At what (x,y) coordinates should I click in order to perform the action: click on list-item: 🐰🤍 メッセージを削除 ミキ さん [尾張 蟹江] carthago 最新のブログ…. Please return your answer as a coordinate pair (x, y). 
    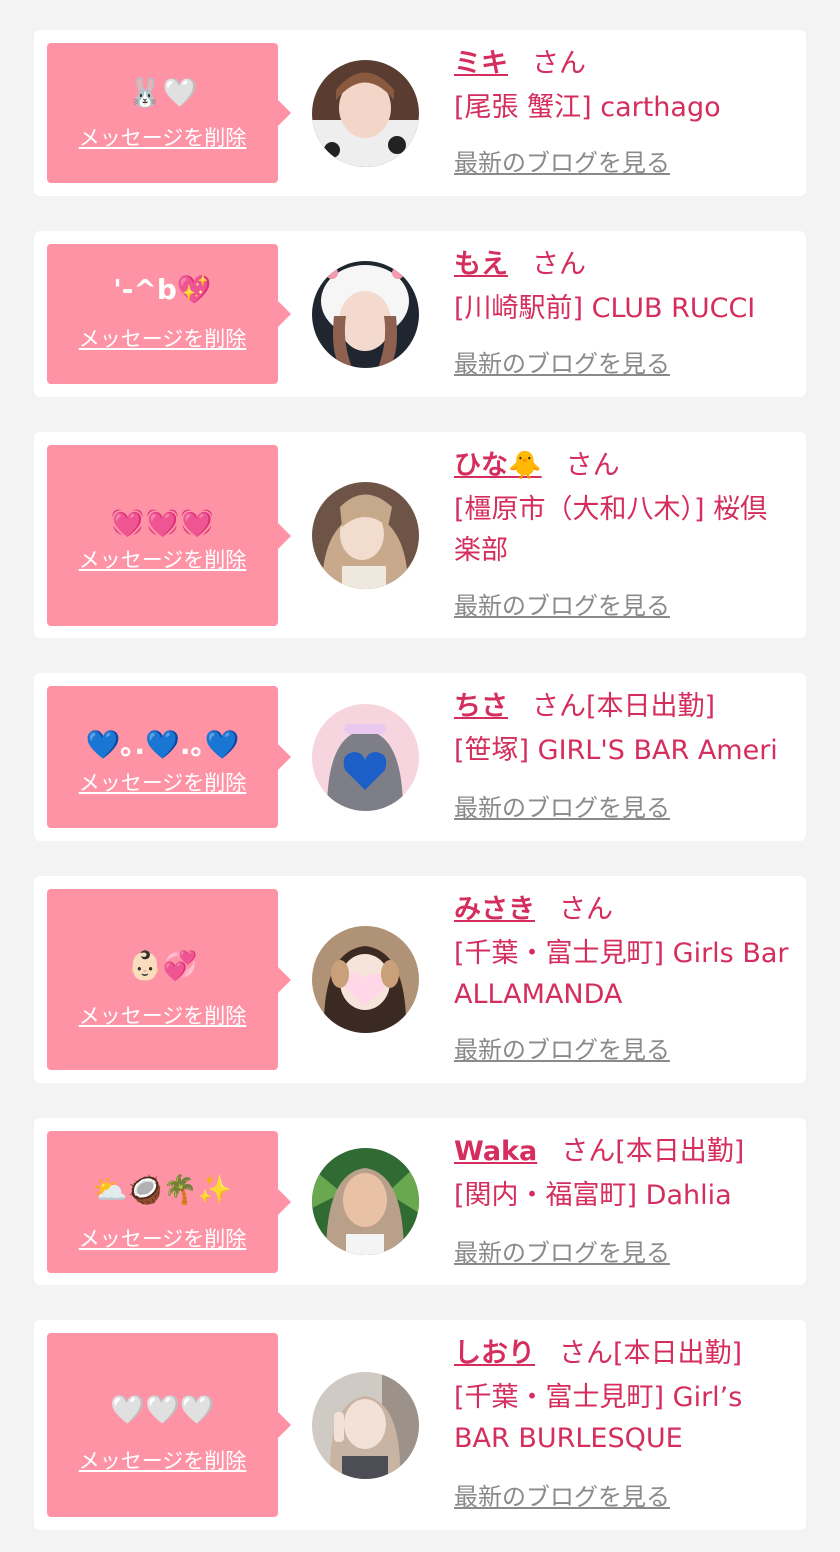
    Looking at the image, I should click on (420, 113).